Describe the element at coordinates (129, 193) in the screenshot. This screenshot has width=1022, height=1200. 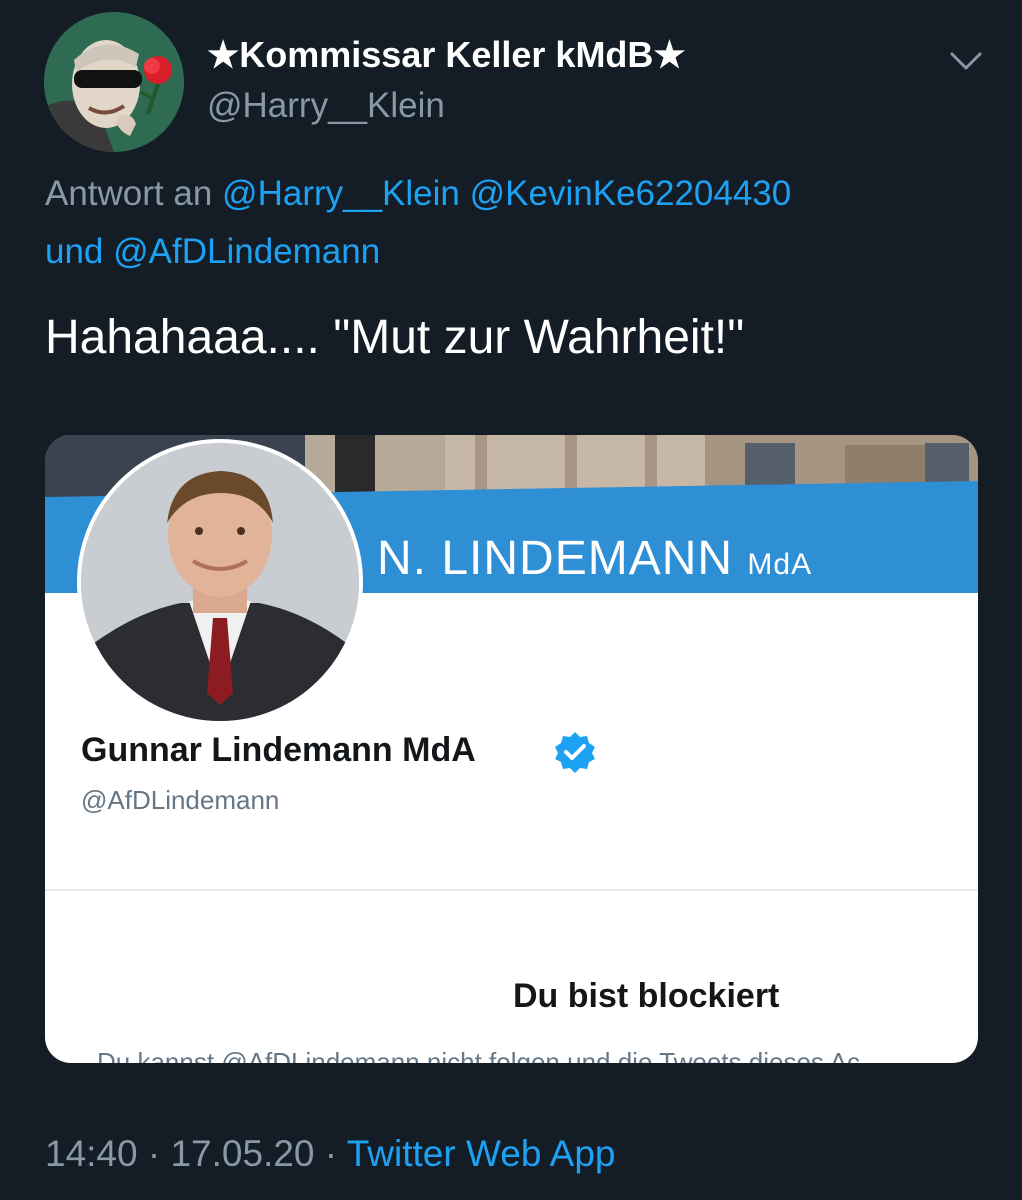
I see `reply-prefix: Antwort an` at that location.